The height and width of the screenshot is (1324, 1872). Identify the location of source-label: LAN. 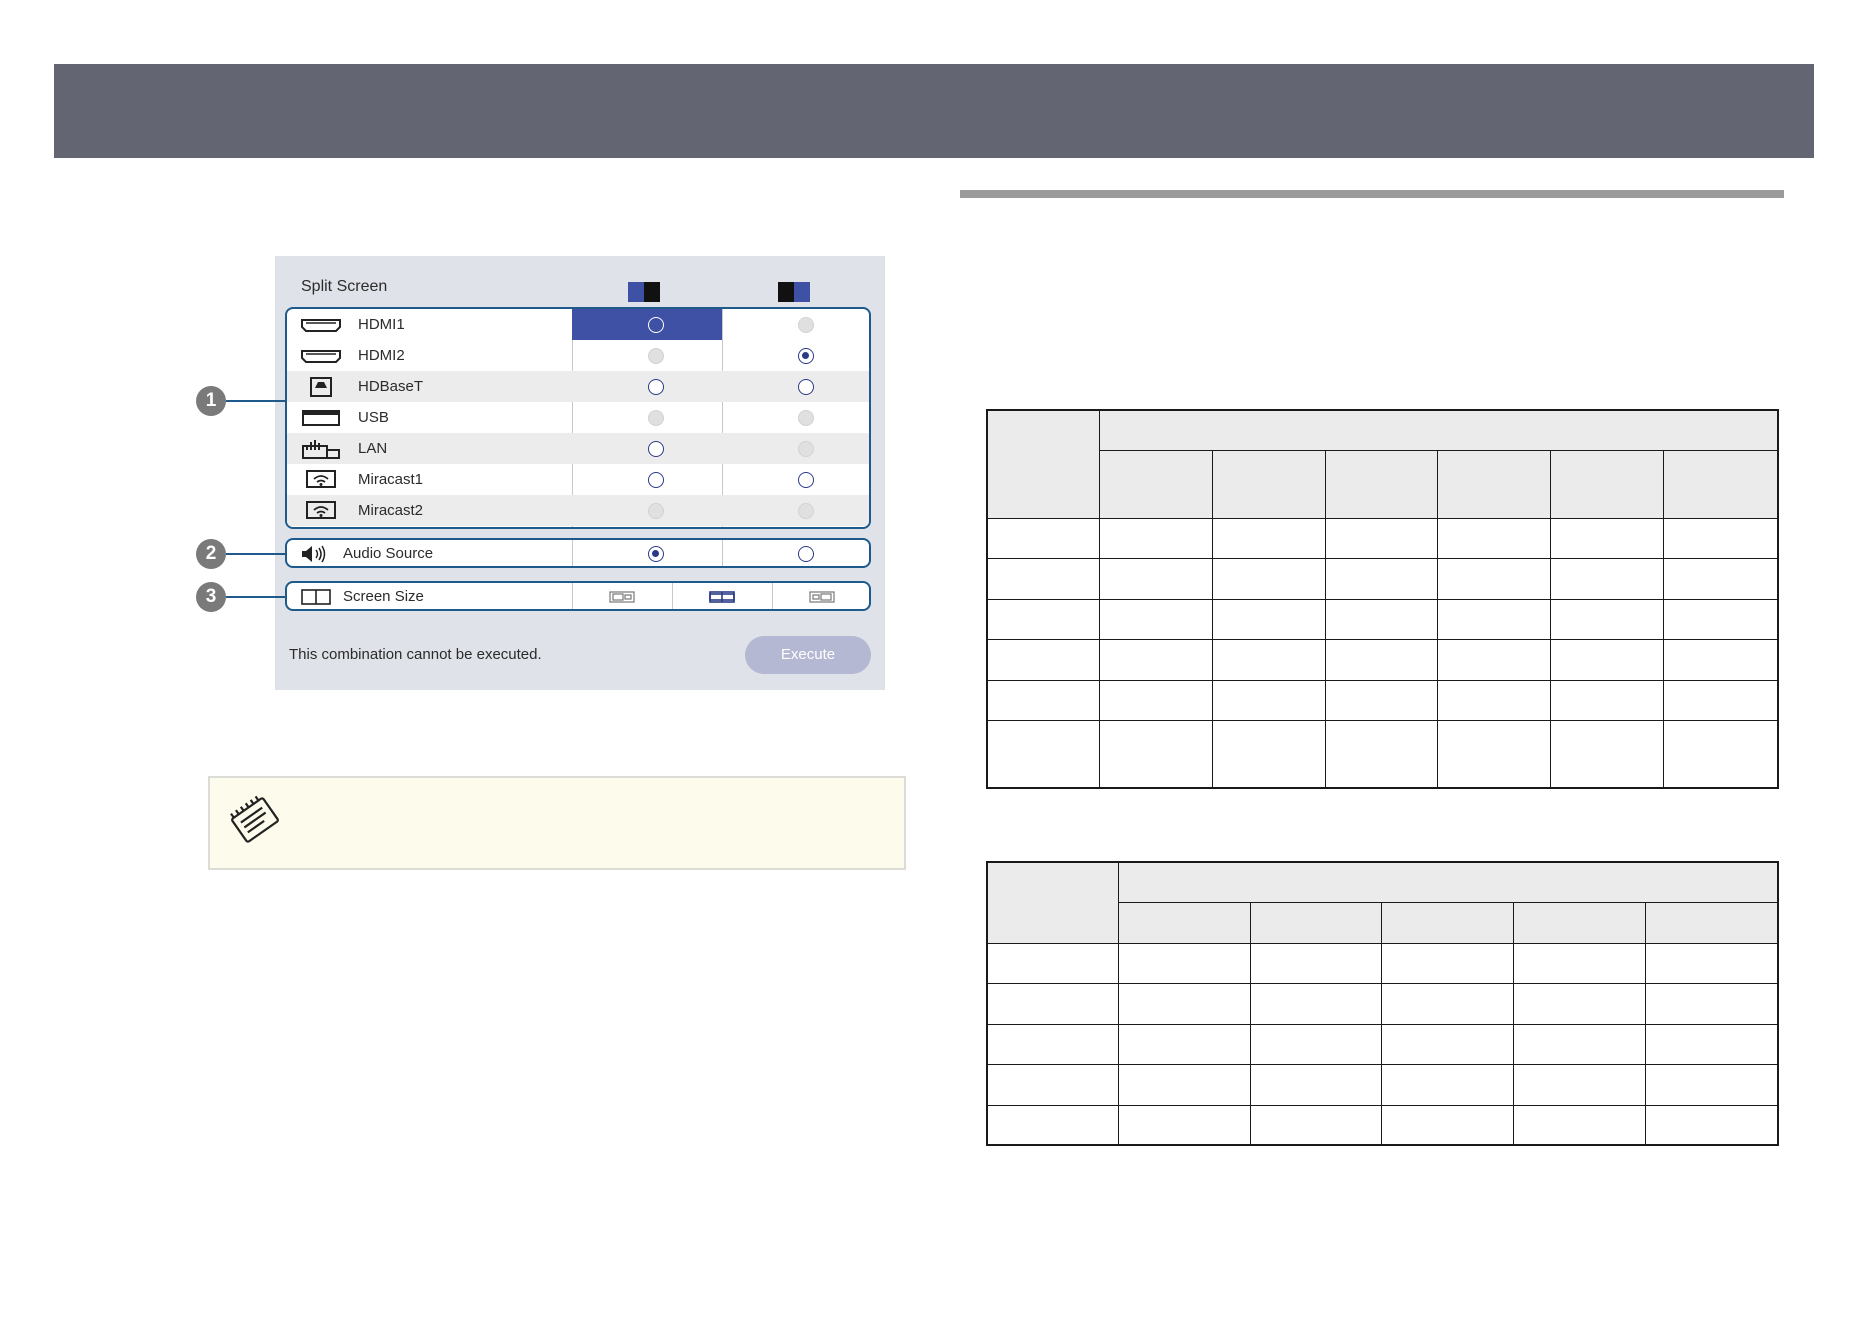
(373, 448).